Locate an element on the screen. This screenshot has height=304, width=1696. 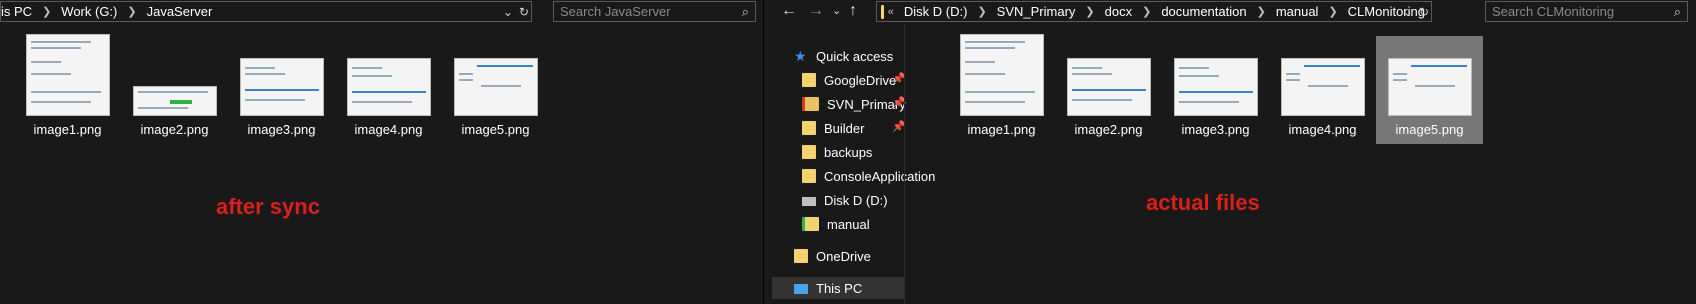
nav-this-pc: This PC is located at coordinates (838, 288).